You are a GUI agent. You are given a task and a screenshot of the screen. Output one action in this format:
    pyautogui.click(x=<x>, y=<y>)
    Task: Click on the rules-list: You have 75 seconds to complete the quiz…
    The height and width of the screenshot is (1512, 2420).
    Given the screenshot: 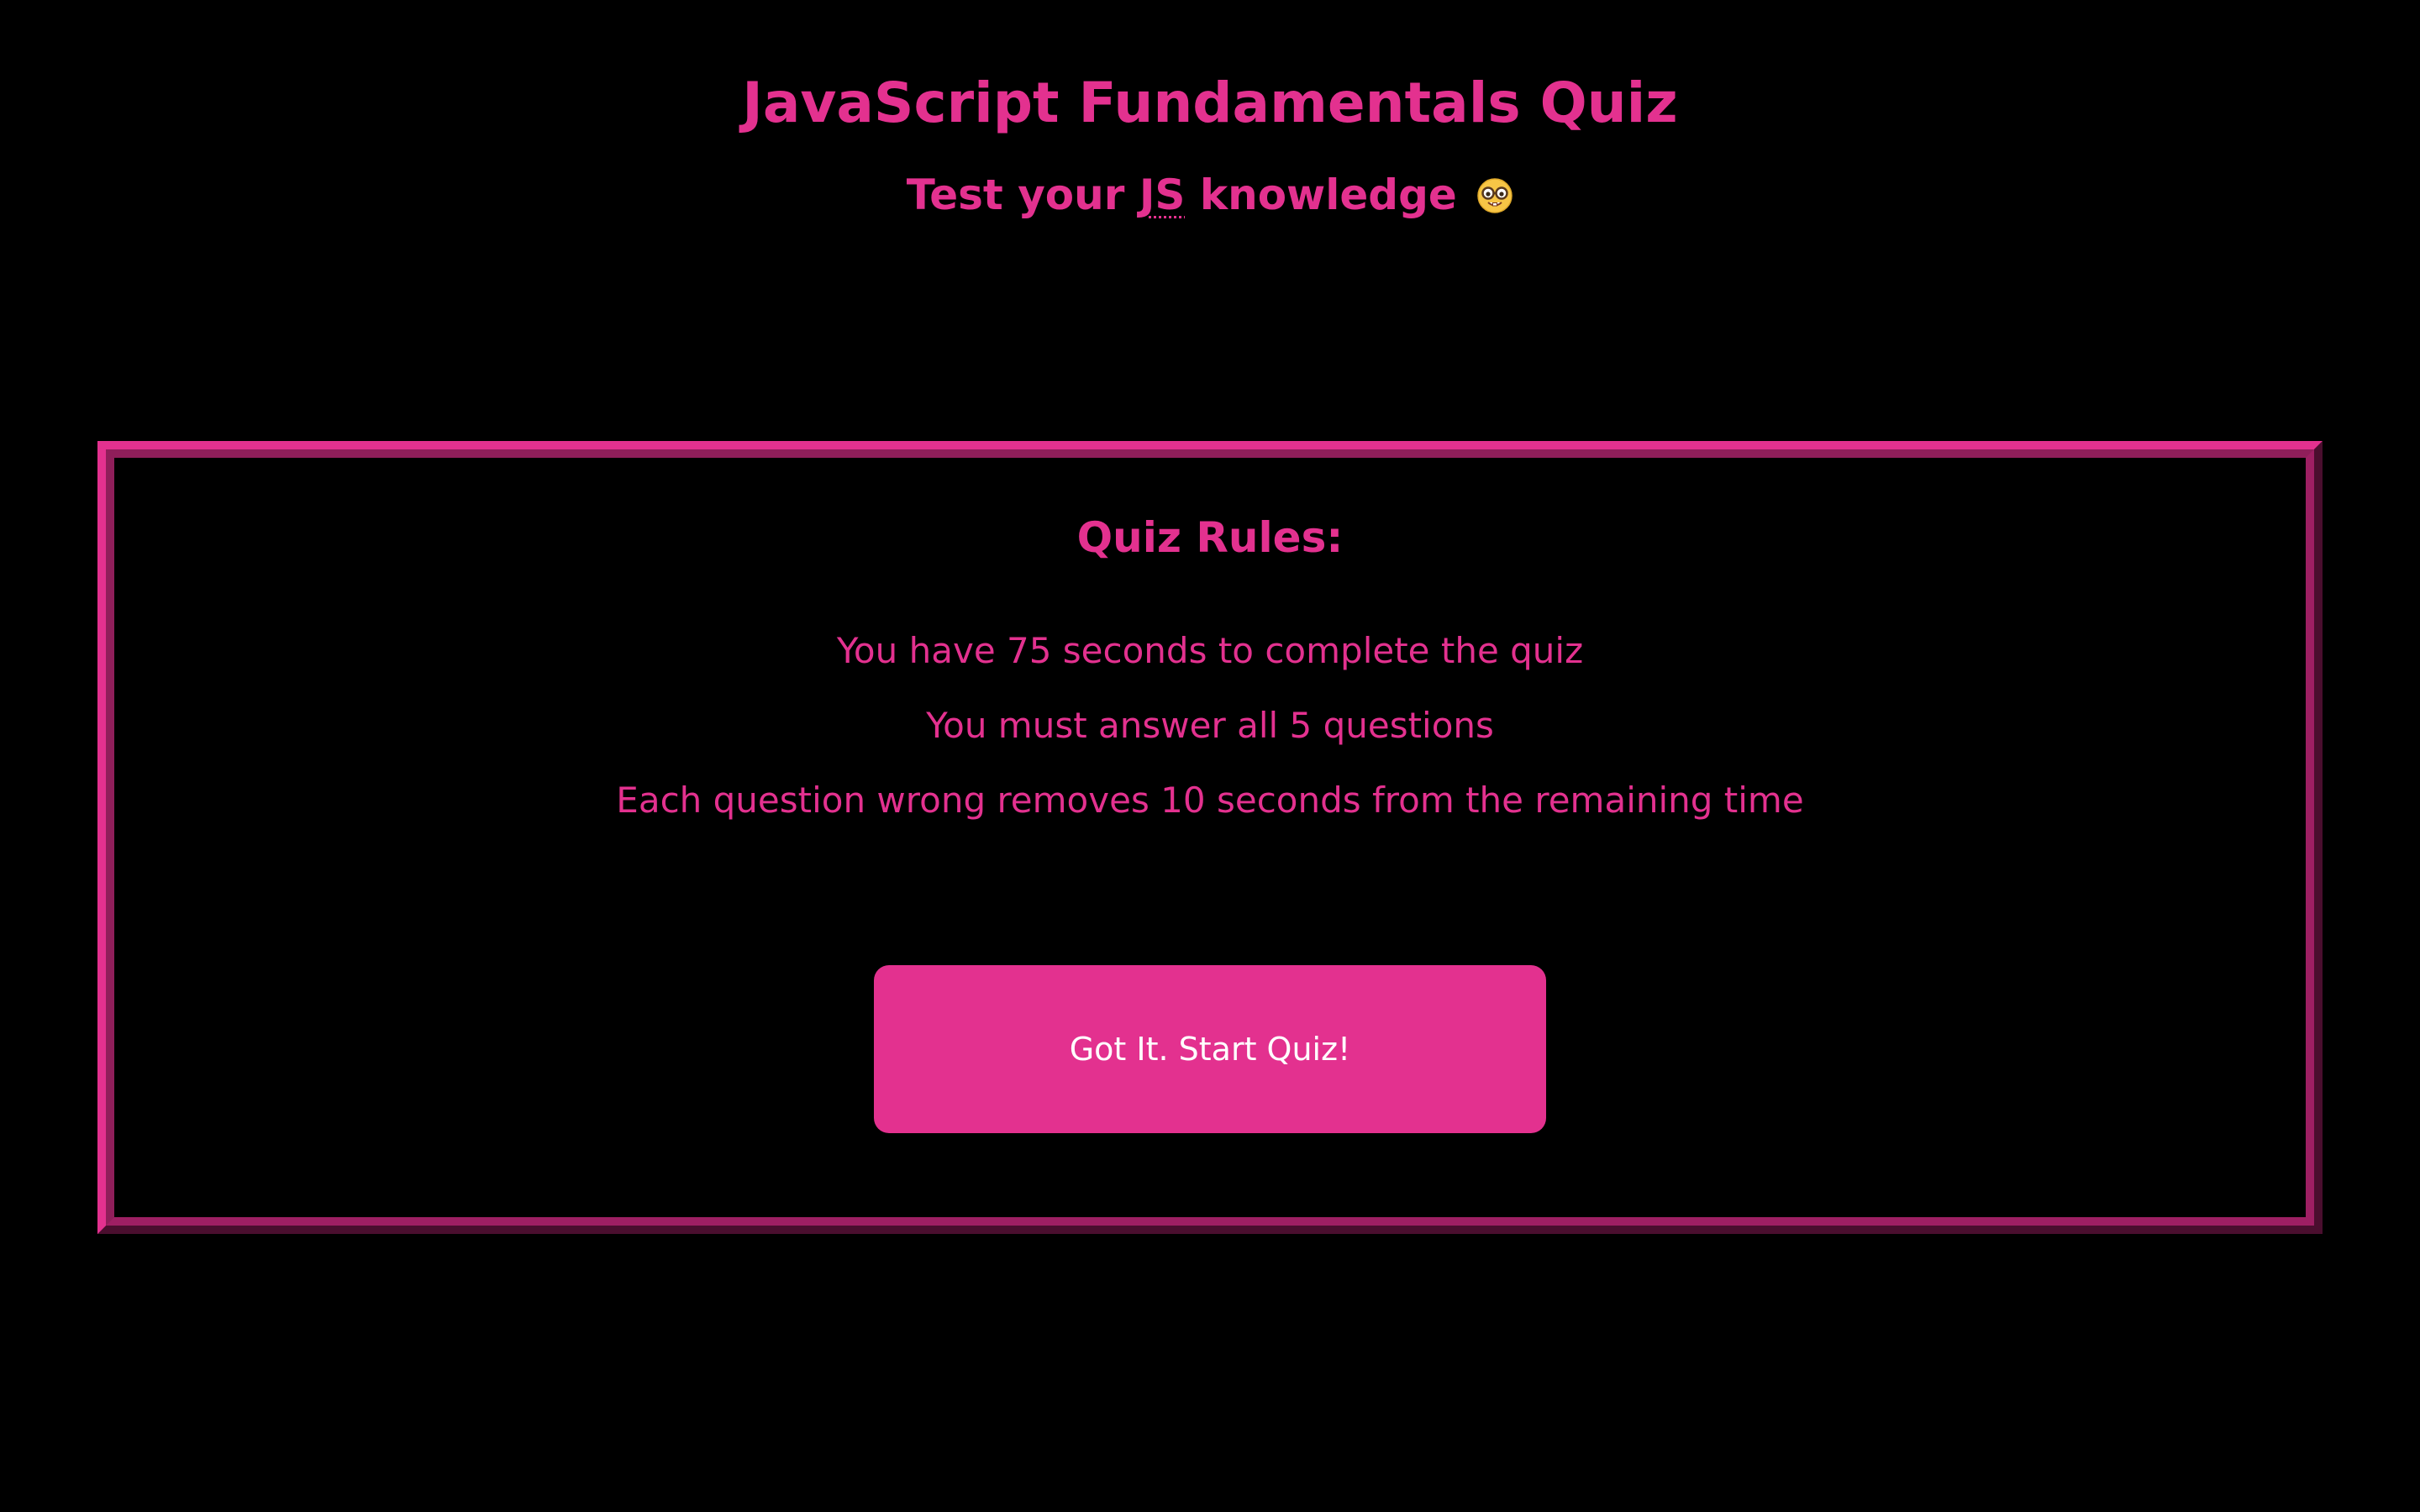 What is the action you would take?
    pyautogui.click(x=1210, y=738)
    